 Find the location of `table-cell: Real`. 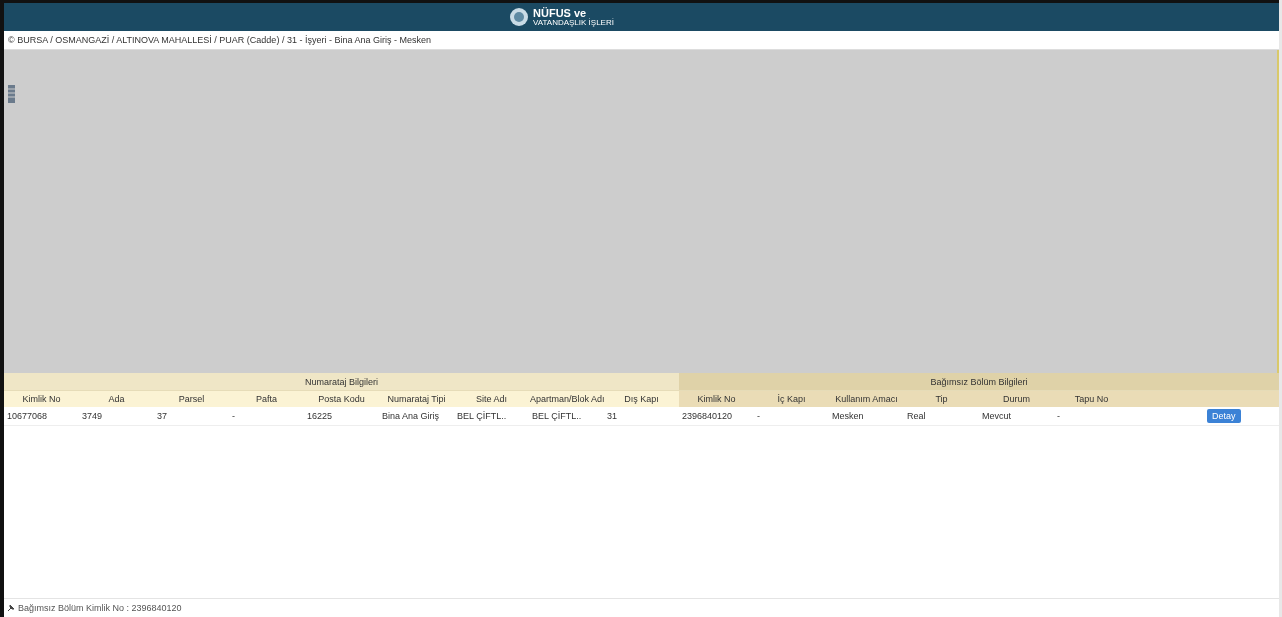

table-cell: Real is located at coordinates (941, 416).